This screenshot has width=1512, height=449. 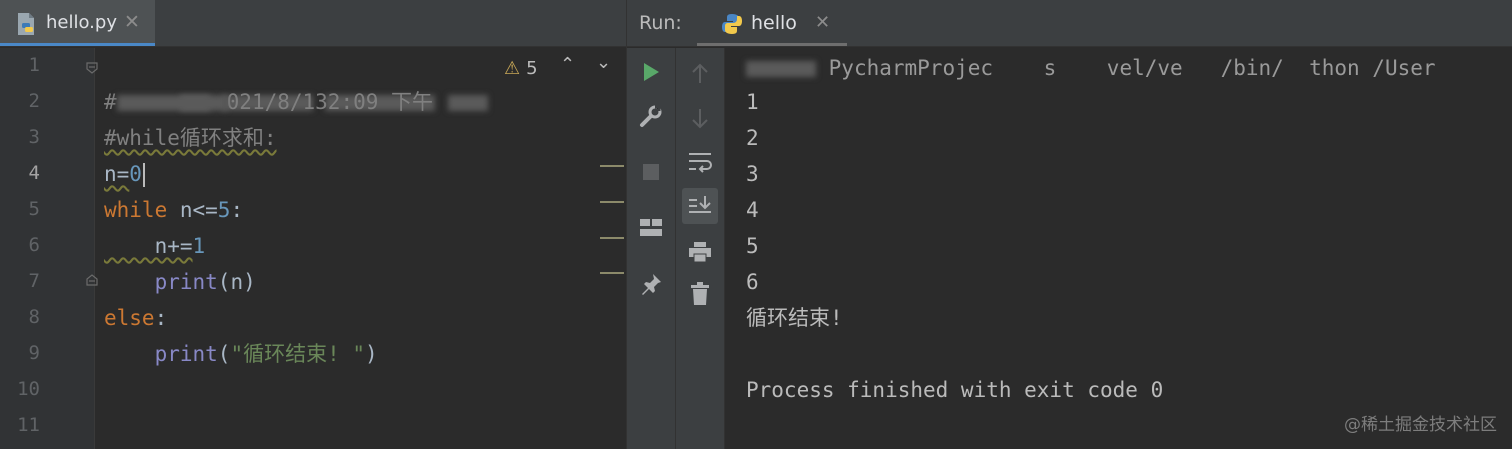 What do you see at coordinates (34, 65) in the screenshot?
I see `line-number: 1` at bounding box center [34, 65].